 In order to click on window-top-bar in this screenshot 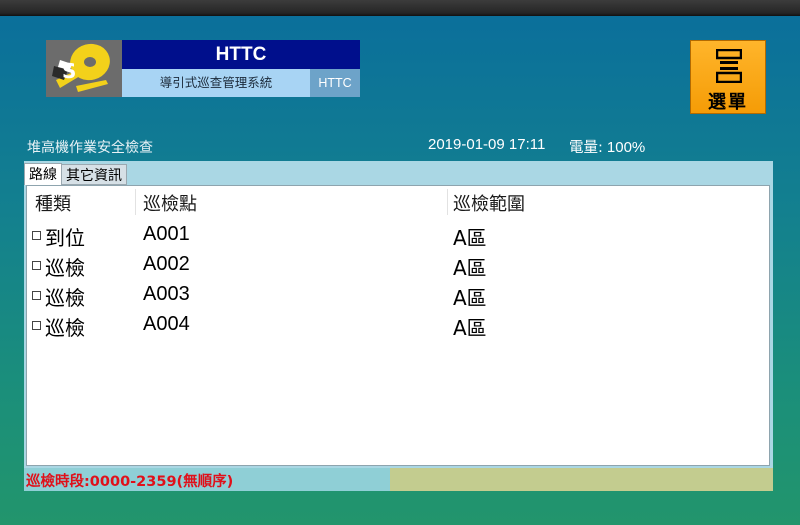, I will do `click(400, 8)`.